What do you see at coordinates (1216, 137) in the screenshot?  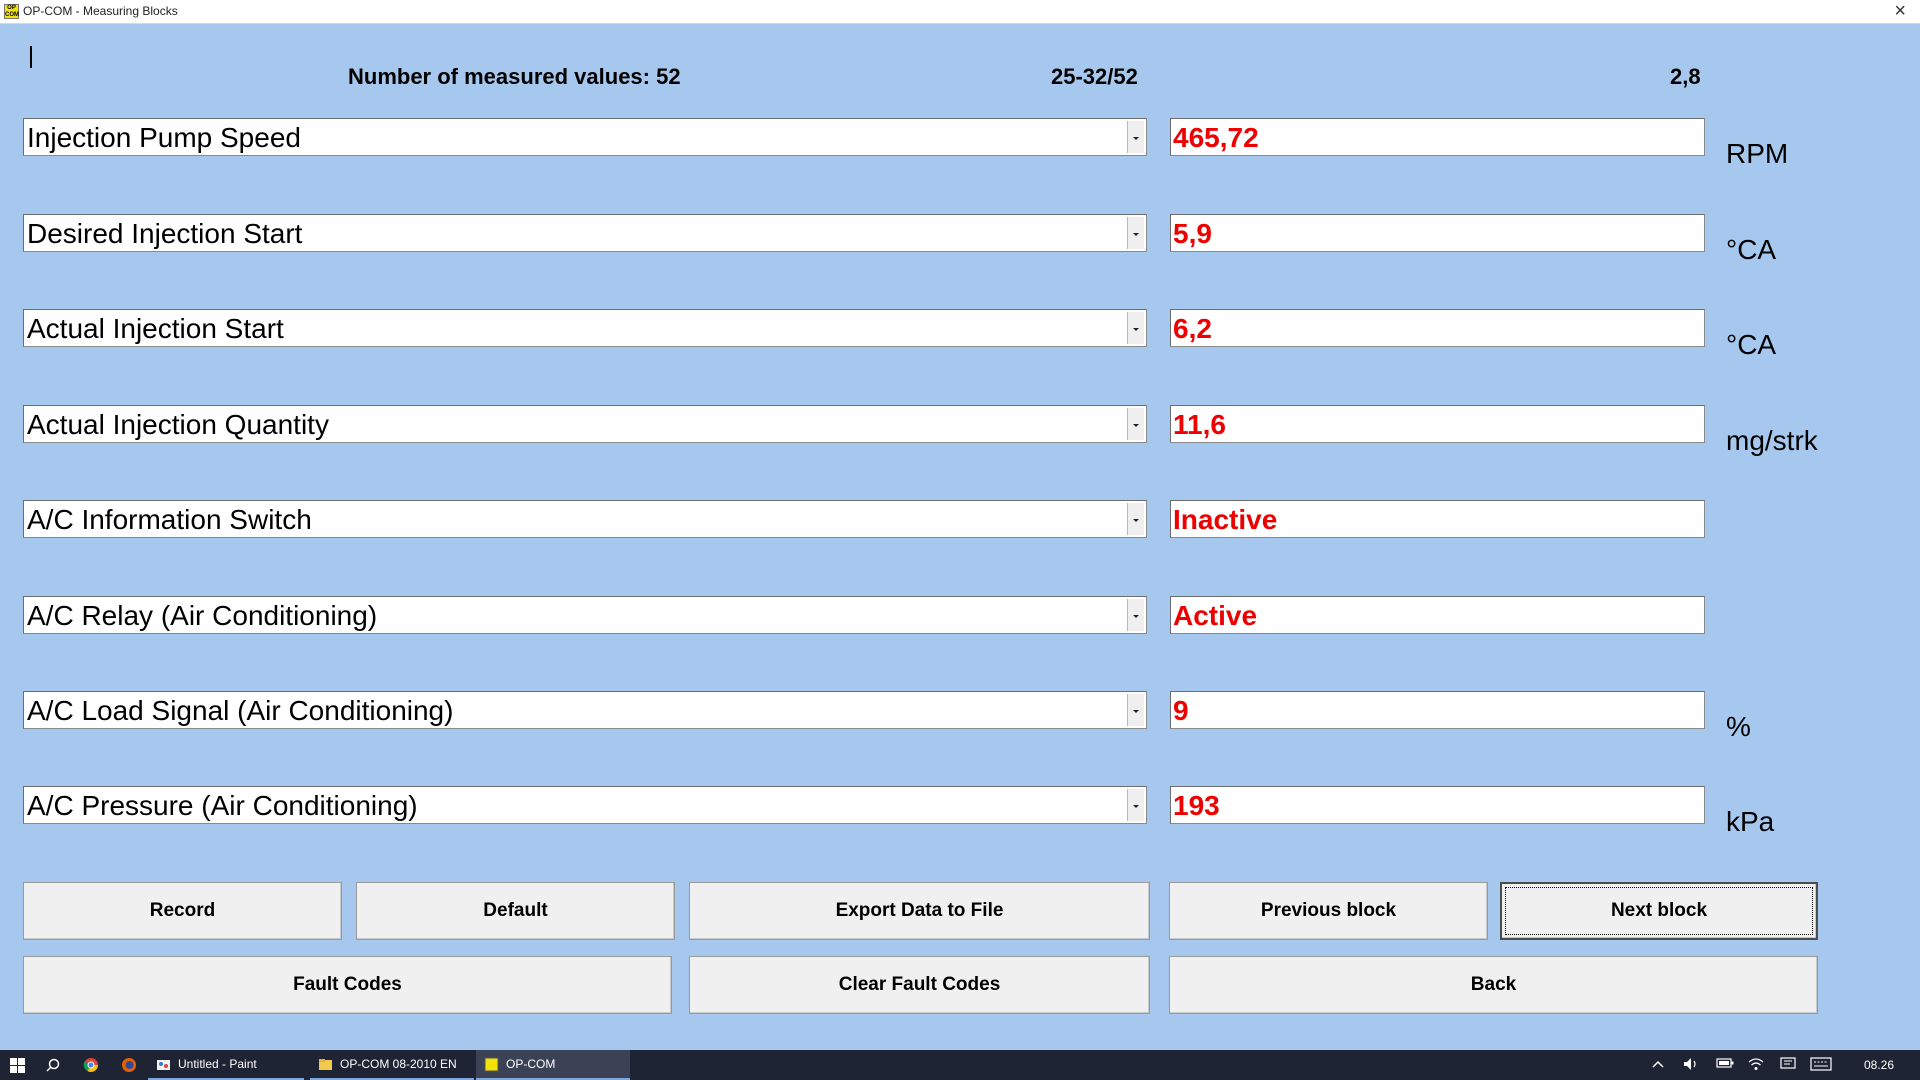 I see `value-text: 465,72` at bounding box center [1216, 137].